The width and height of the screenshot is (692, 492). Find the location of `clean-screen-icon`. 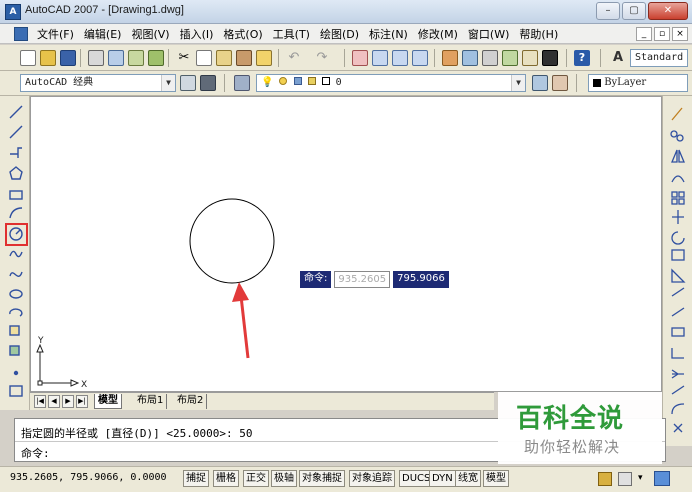

clean-screen-icon is located at coordinates (662, 478).